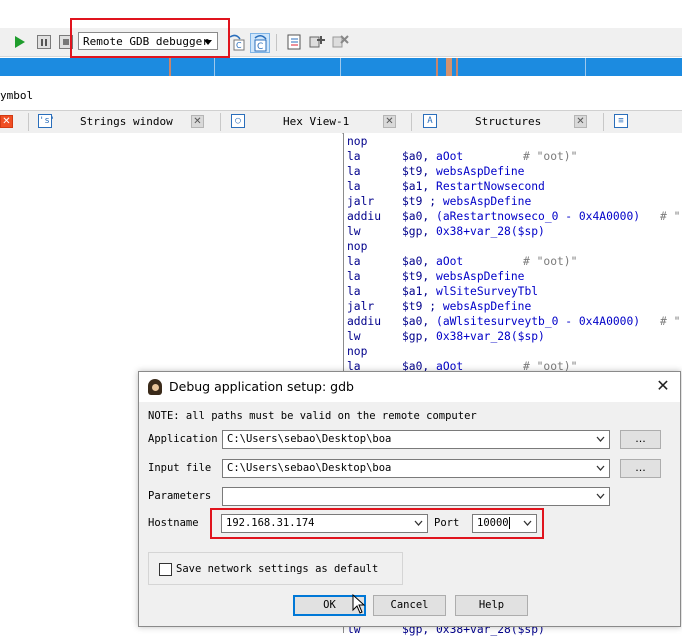  What do you see at coordinates (377, 523) in the screenshot?
I see `hostname-port-highlight` at bounding box center [377, 523].